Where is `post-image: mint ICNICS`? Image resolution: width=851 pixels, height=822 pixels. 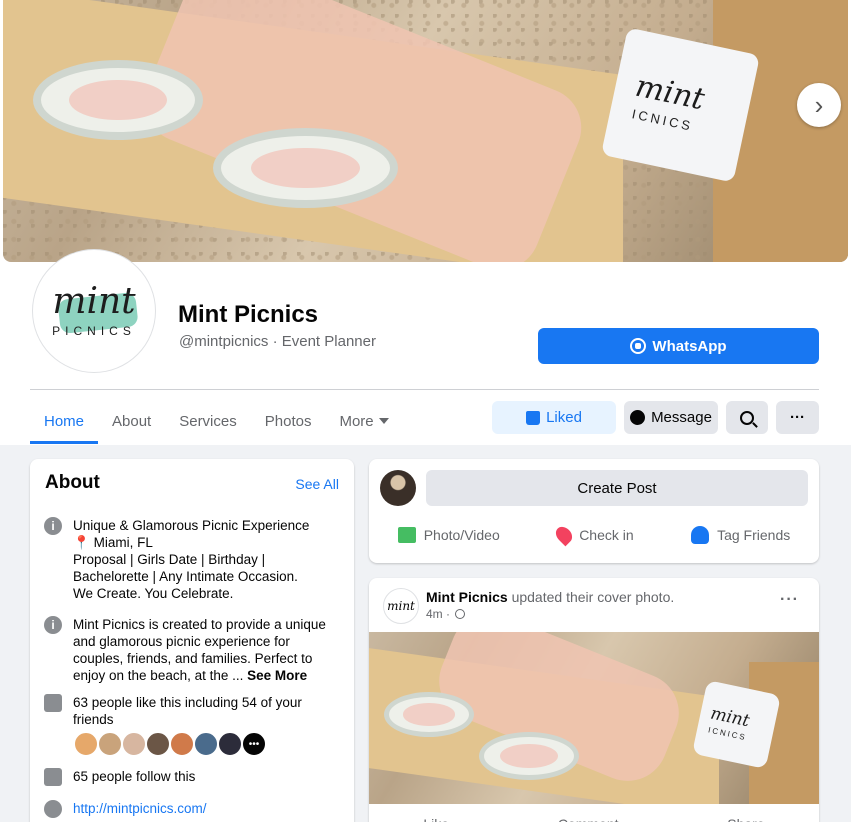 post-image: mint ICNICS is located at coordinates (594, 718).